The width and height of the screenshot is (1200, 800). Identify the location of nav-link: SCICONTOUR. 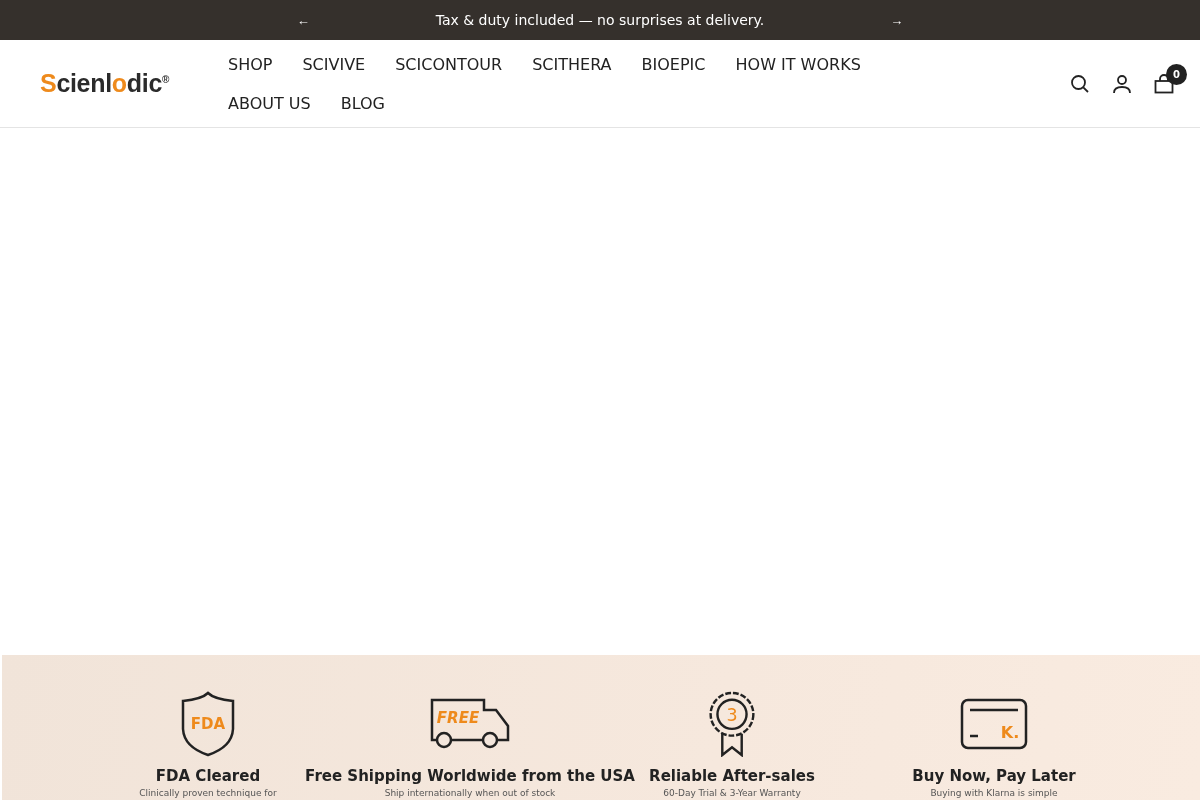
(449, 64).